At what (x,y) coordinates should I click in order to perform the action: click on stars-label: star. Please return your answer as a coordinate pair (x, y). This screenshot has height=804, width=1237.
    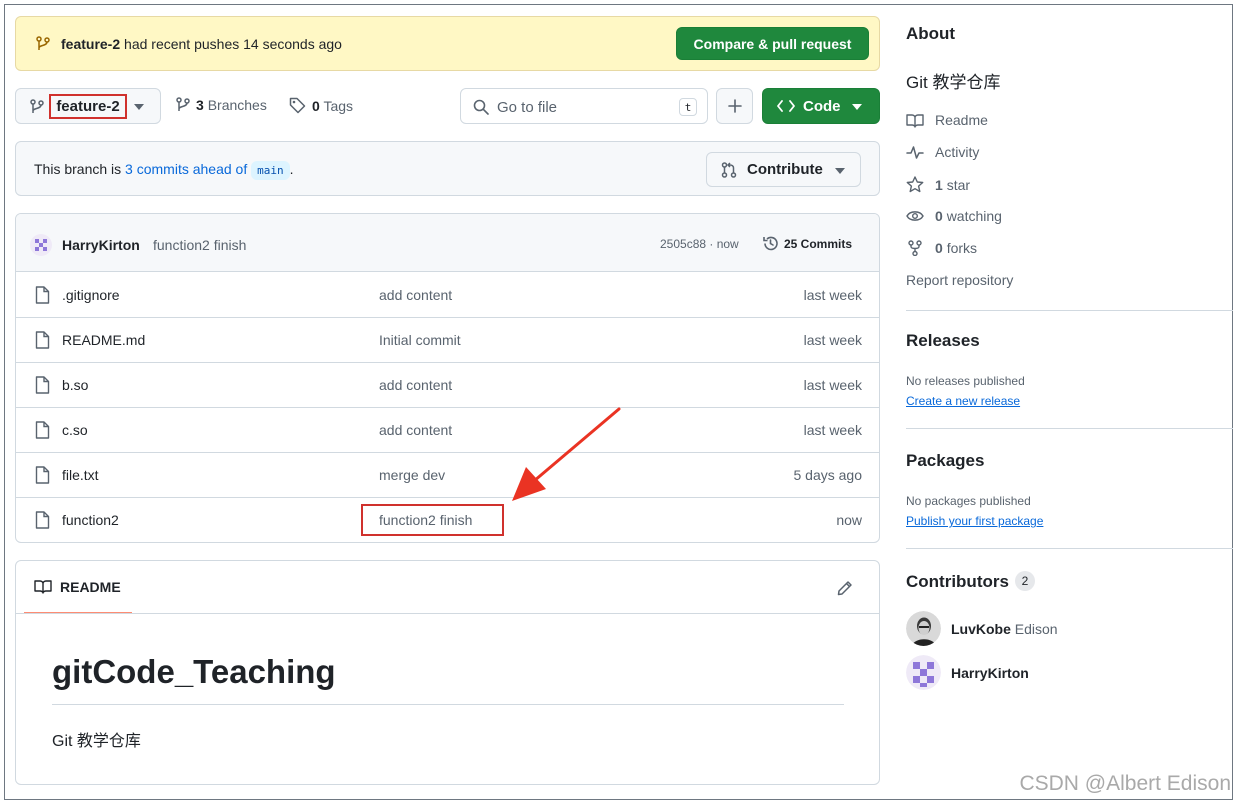
    Looking at the image, I should click on (958, 184).